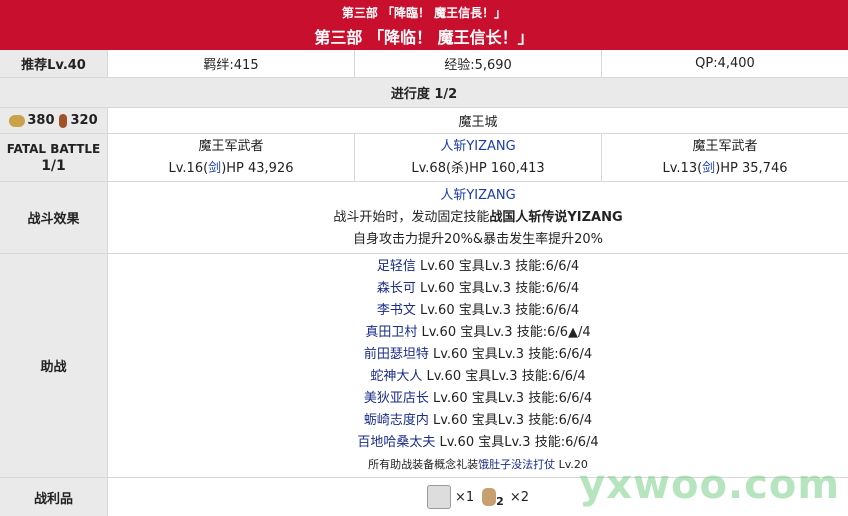 The image size is (848, 516). I want to click on cost-row: 380 320 魔王城, so click(424, 121).